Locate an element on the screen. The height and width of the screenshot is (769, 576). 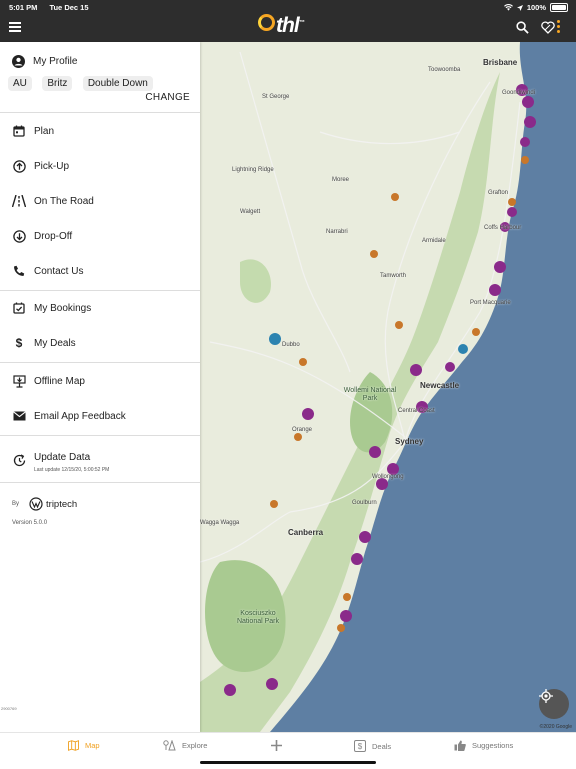
app-version: Version 5.0.0 is located at coordinates (30, 523).